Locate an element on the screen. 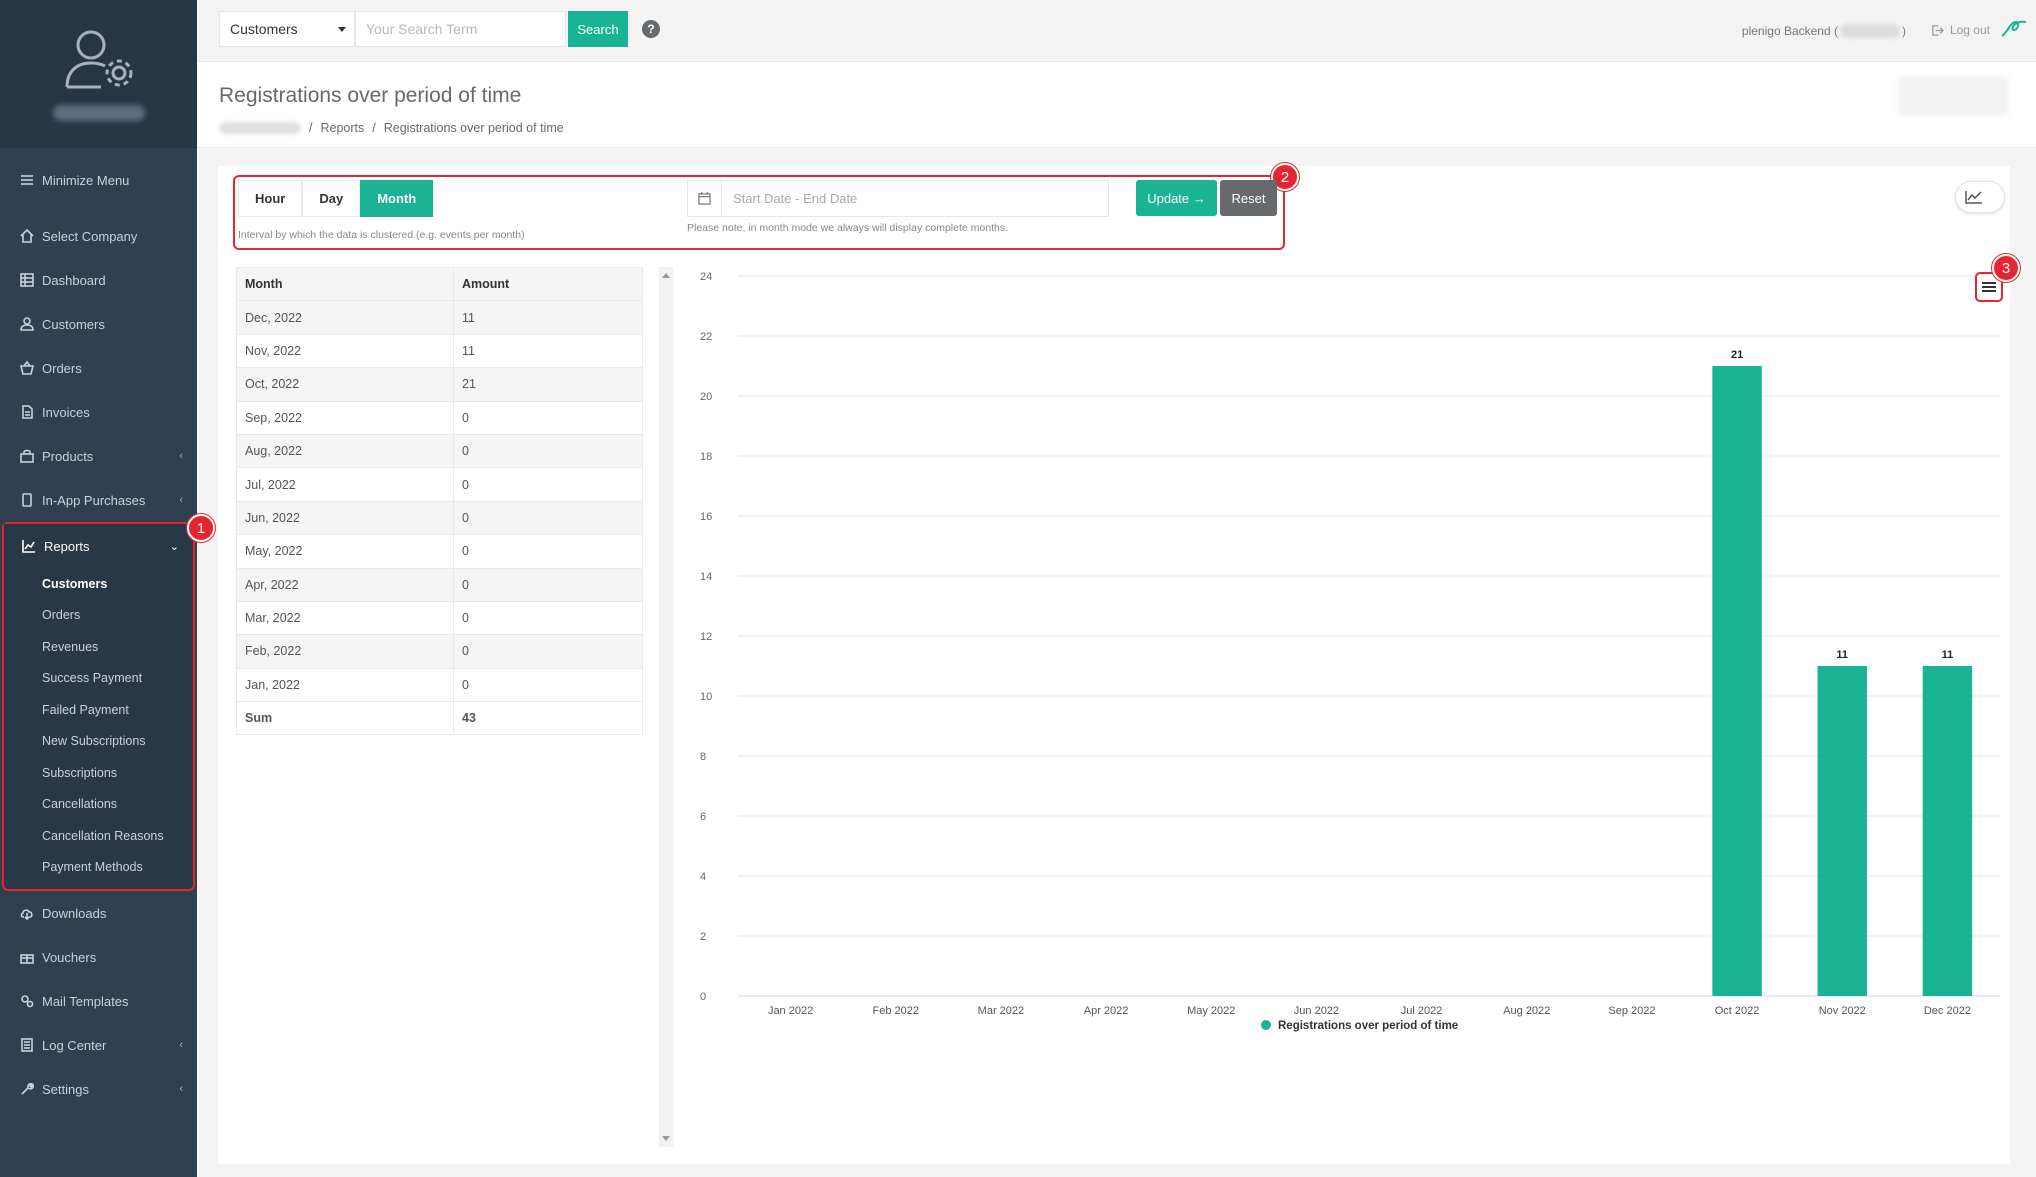 The image size is (2036, 1177). y-tick-label: 16 is located at coordinates (706, 517).